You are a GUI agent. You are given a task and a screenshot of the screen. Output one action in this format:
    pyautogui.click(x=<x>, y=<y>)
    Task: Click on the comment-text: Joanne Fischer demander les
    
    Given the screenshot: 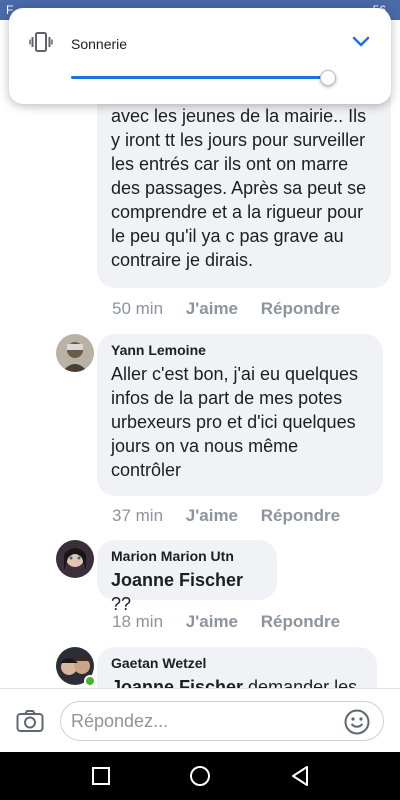 What is the action you would take?
    pyautogui.click(x=237, y=681)
    